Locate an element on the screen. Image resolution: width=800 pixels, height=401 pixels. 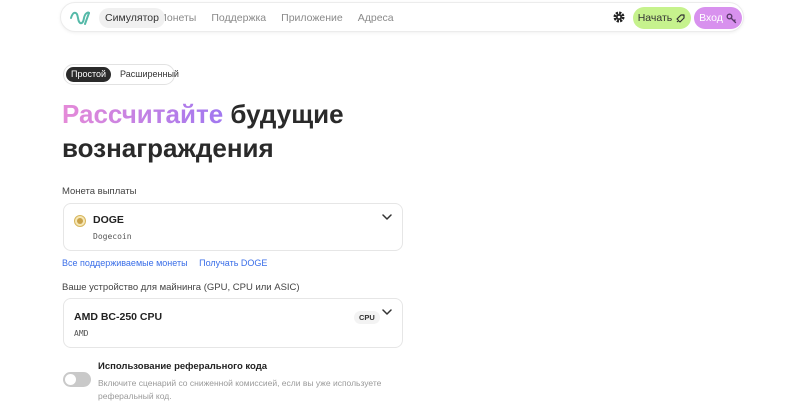
mode-simple-tab: Простой is located at coordinates (89, 74).